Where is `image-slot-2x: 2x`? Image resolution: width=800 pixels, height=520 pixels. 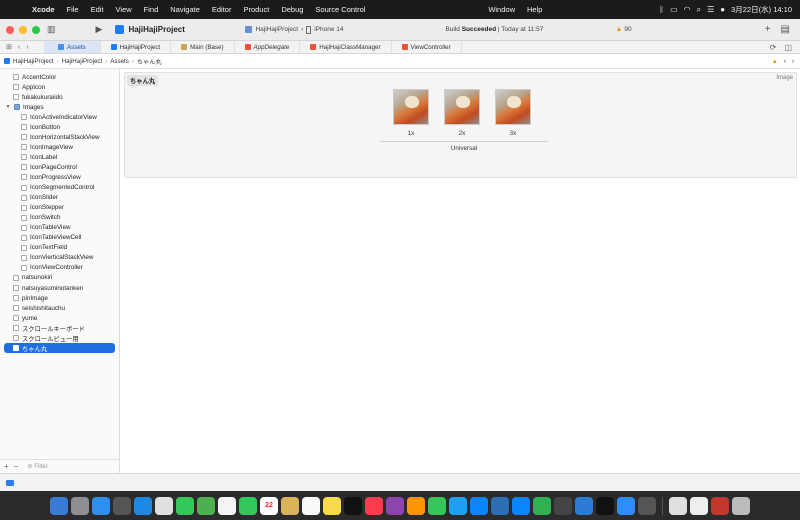 image-slot-2x: 2x is located at coordinates (462, 113).